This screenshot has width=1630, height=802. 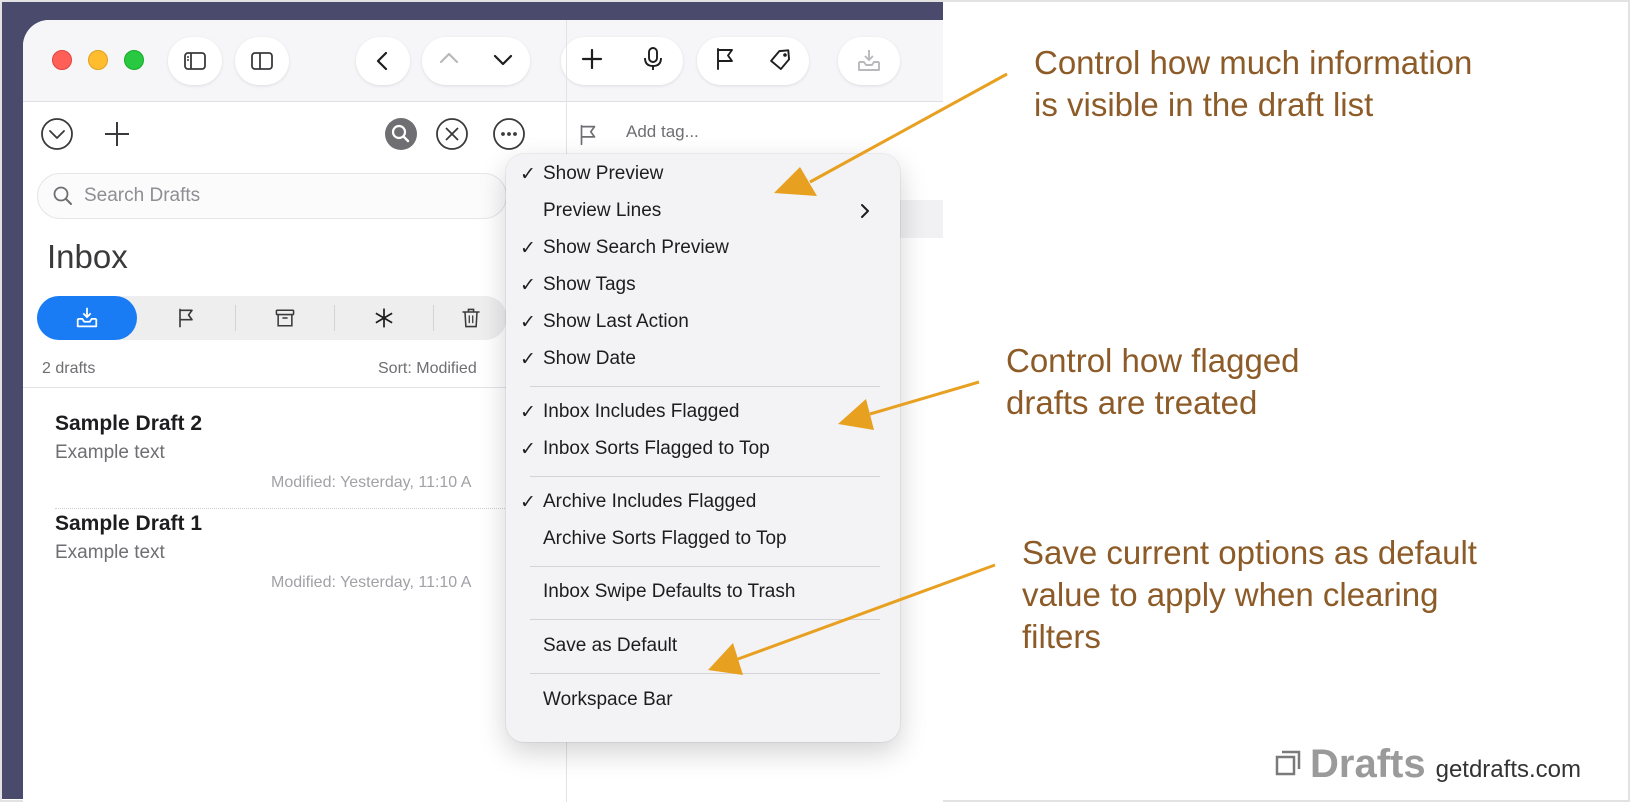 What do you see at coordinates (641, 411) in the screenshot?
I see `menu-item-label: Inbox Includes Flagged` at bounding box center [641, 411].